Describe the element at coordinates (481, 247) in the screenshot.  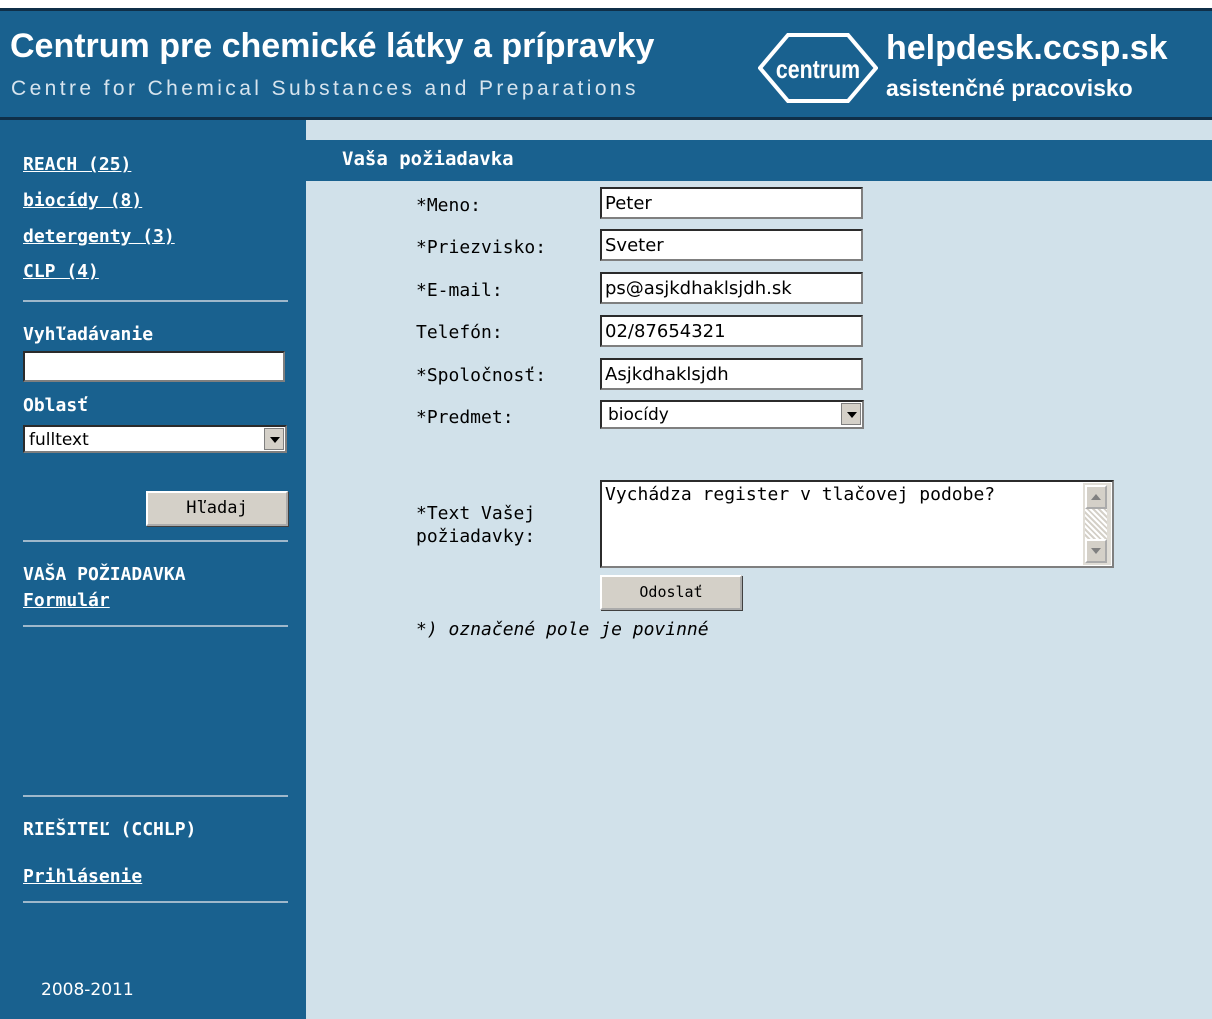
I see `surname-label: *Priezvisko:` at that location.